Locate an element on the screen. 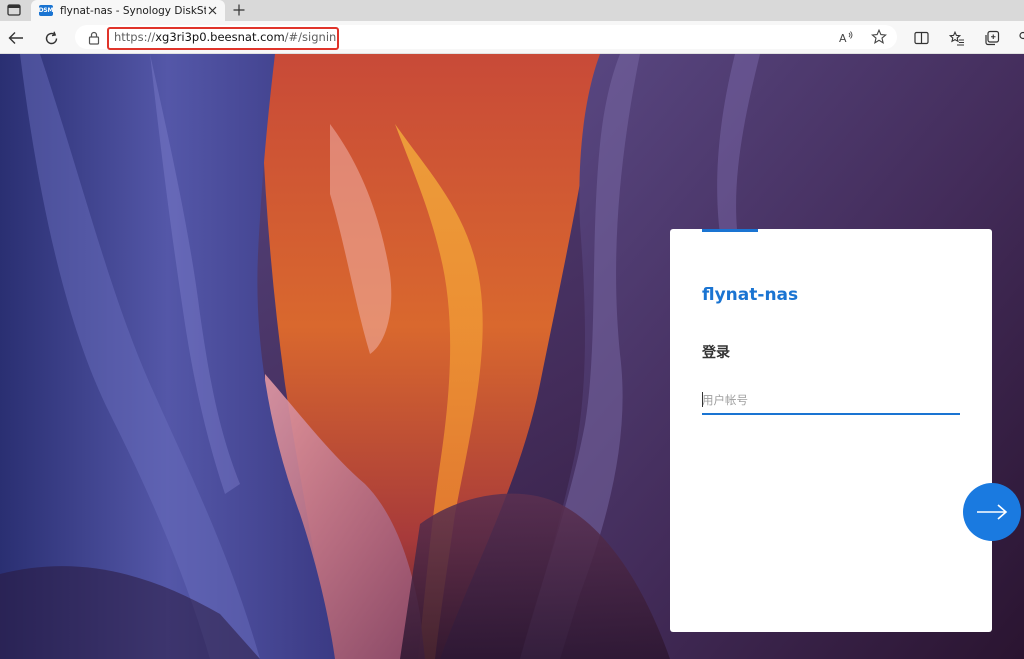 The width and height of the screenshot is (1024, 659). back-icon is located at coordinates (16, 38).